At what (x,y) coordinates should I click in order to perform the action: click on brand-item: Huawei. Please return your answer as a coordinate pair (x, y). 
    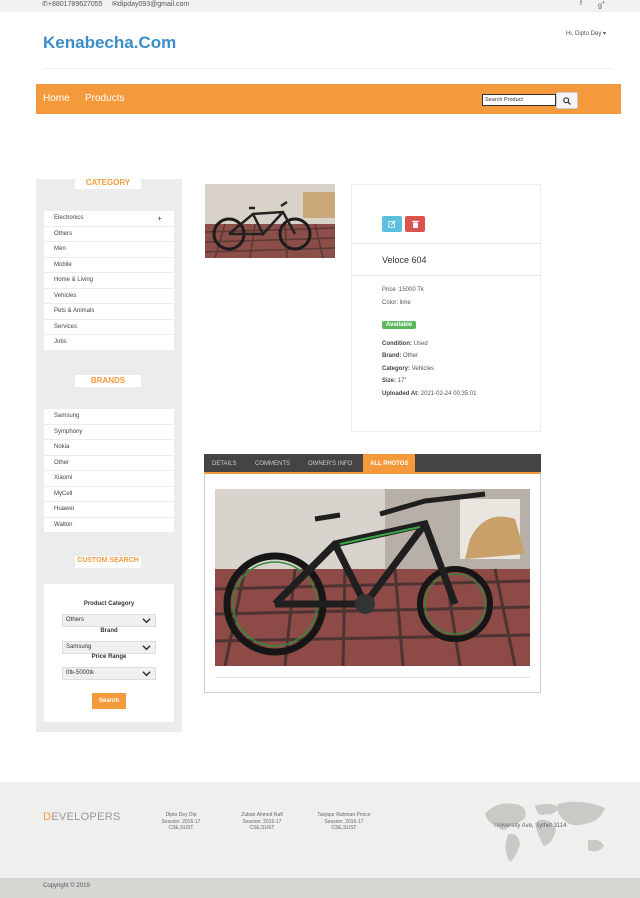
    Looking at the image, I should click on (109, 510).